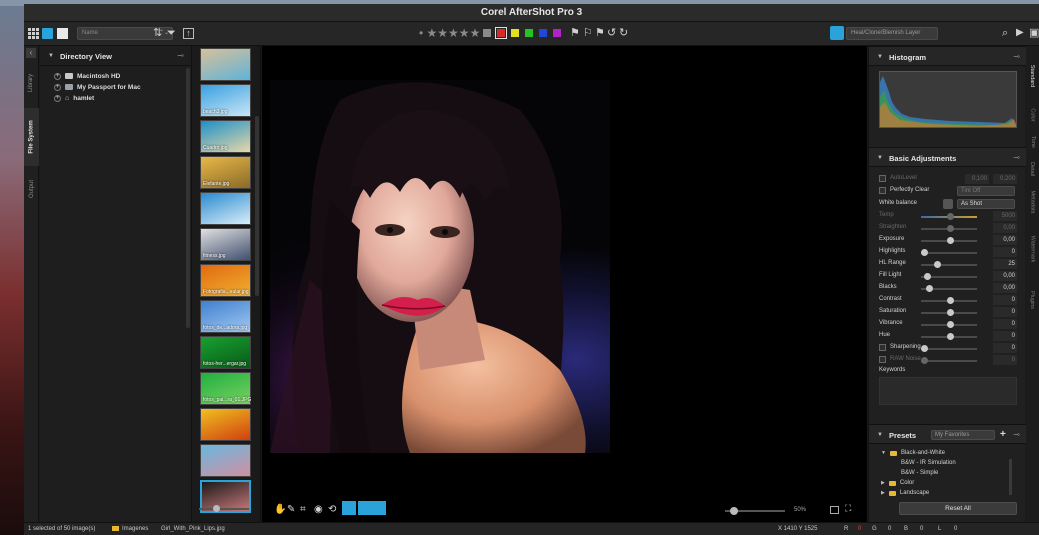  What do you see at coordinates (1032, 169) in the screenshot?
I see `right-tab-detail: Detail` at bounding box center [1032, 169].